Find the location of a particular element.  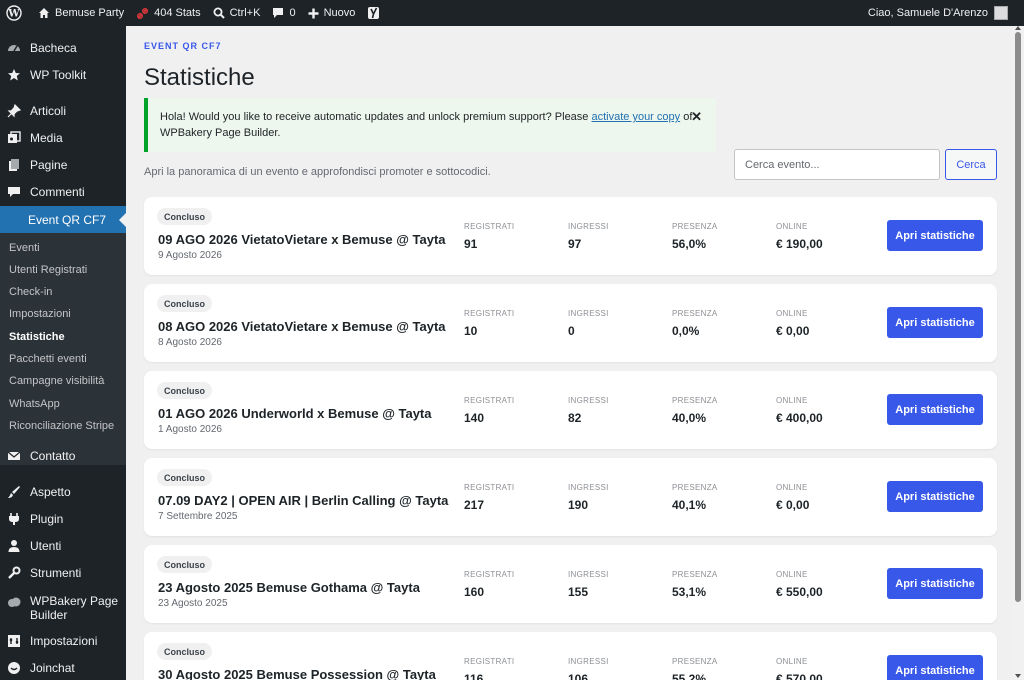

sidebar-item-wp-toolkit: WP Toolkit is located at coordinates (63, 75).